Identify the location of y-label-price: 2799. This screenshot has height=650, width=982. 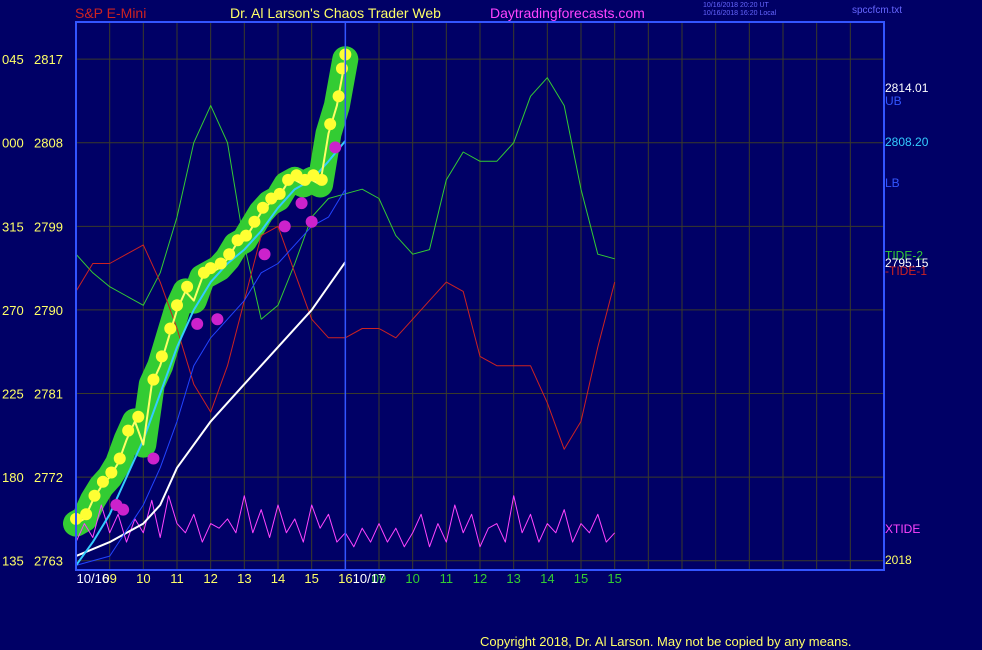
(48, 226).